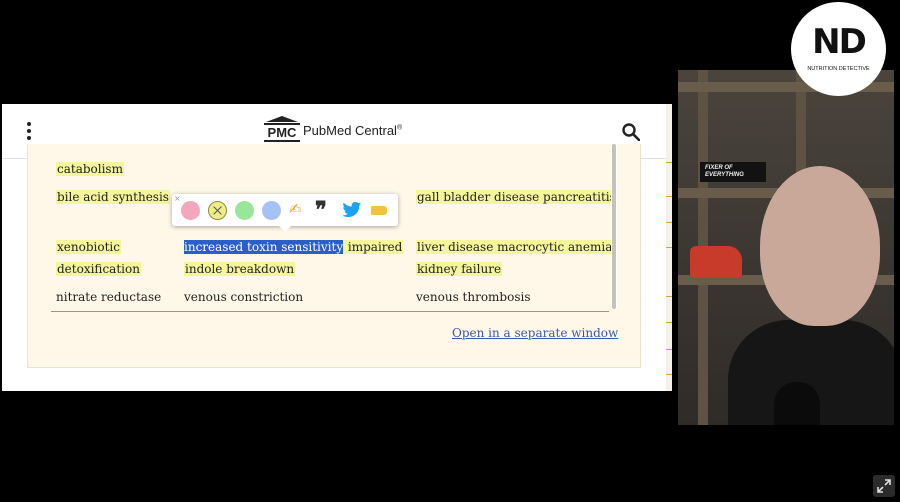 The image size is (900, 502). I want to click on table-cell: detoxification, so click(98, 269).